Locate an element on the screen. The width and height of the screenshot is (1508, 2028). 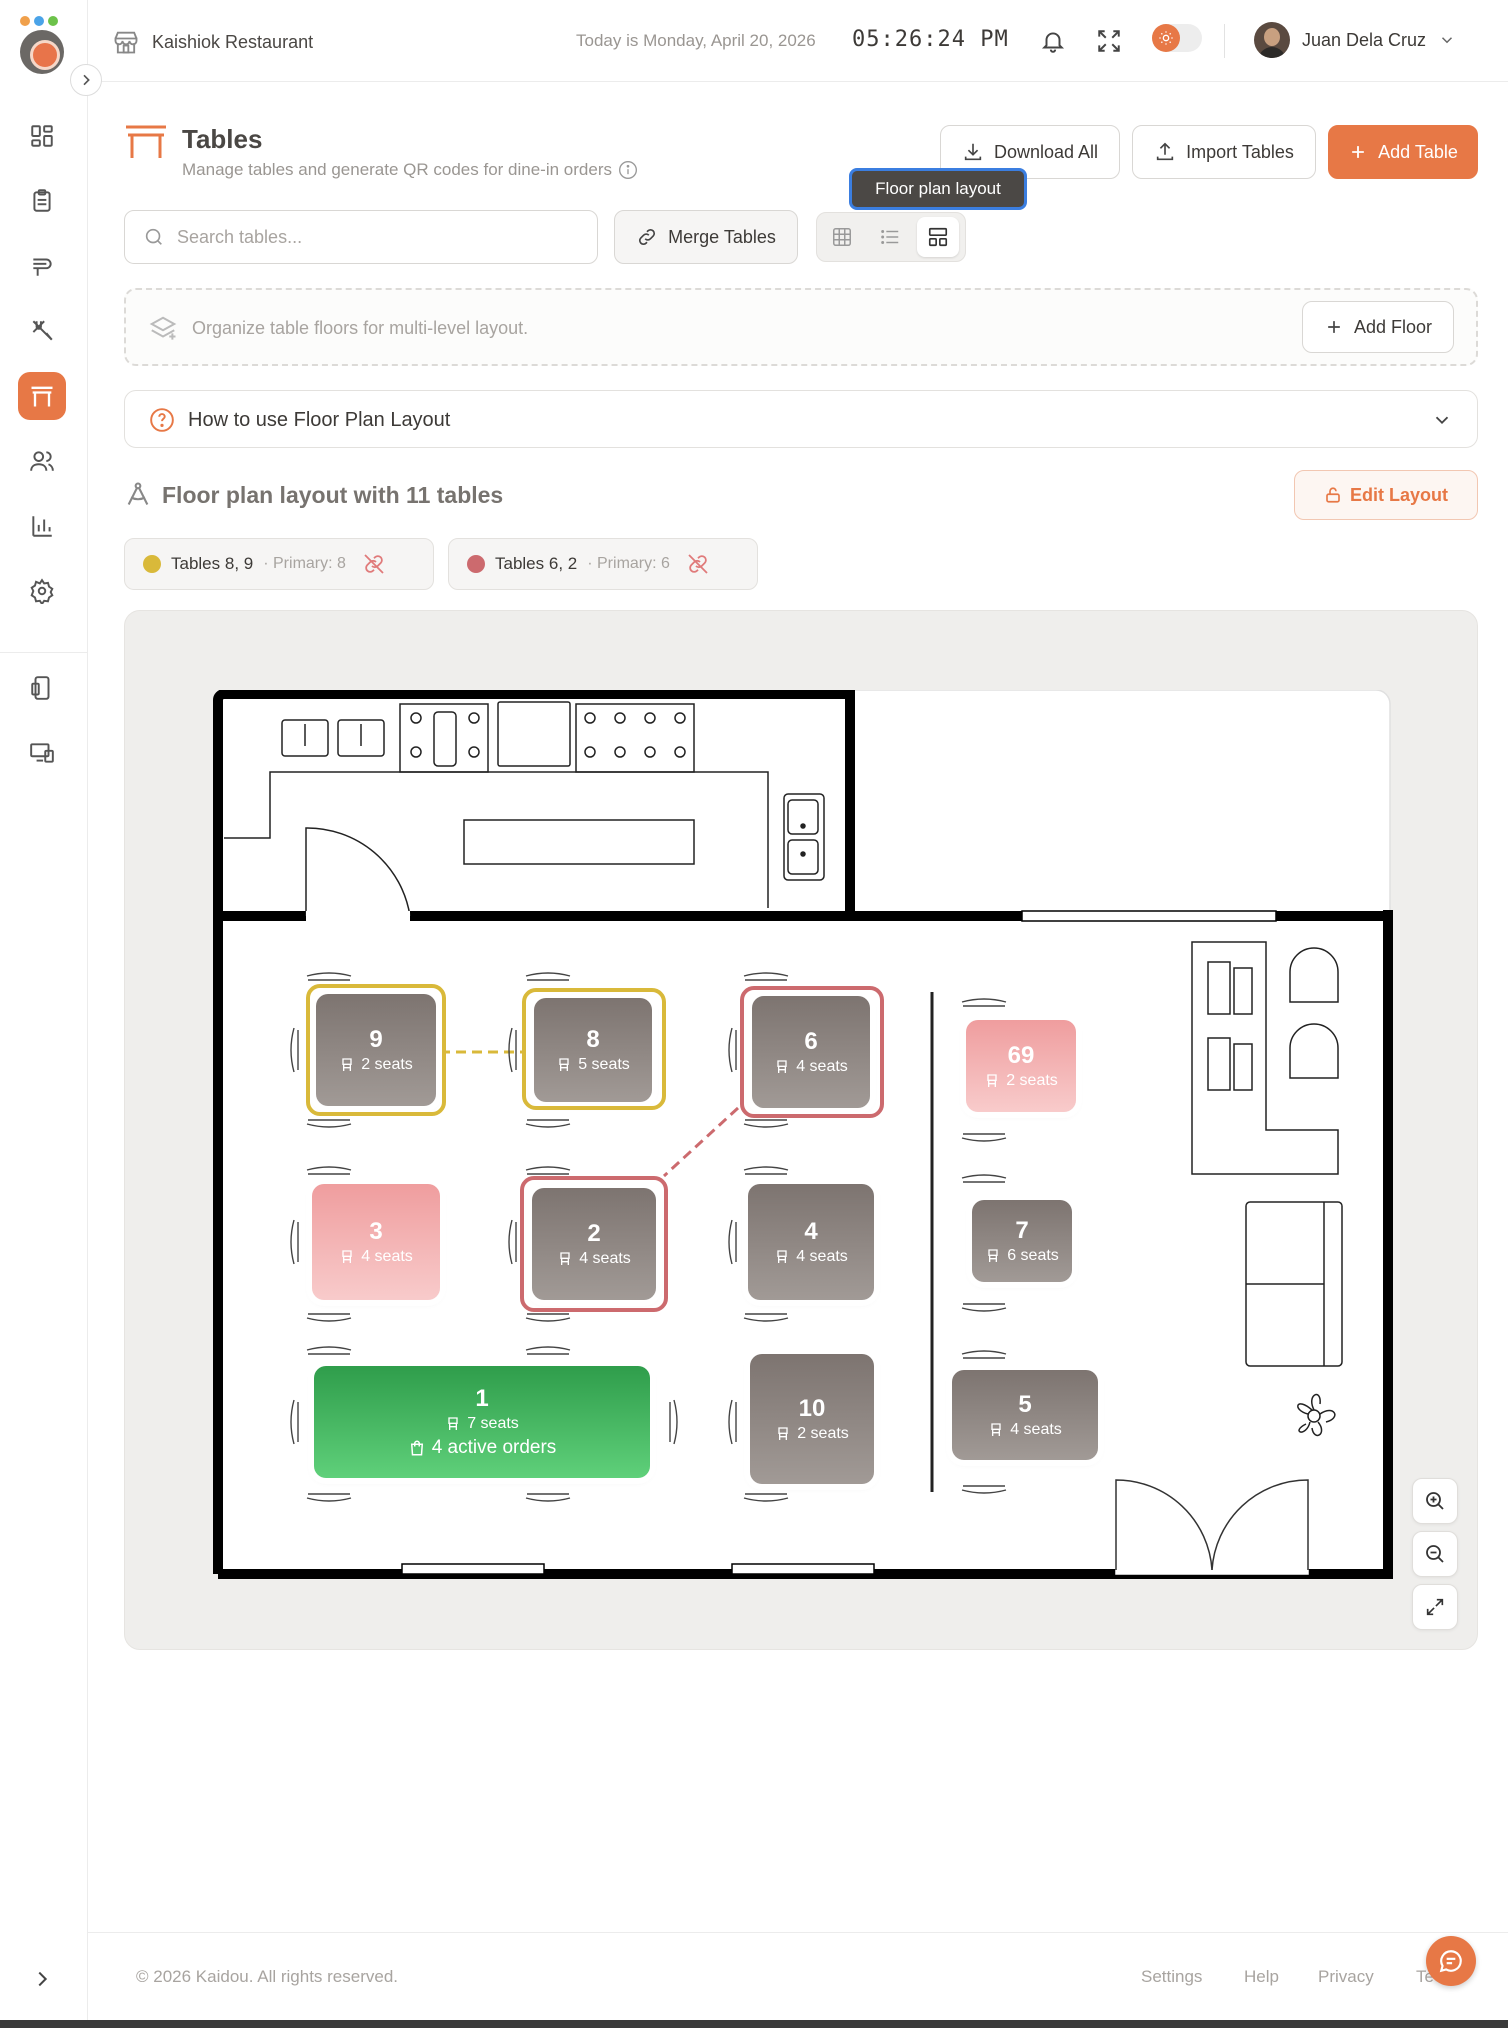
sidebar-item-dashboard is located at coordinates (42, 136).